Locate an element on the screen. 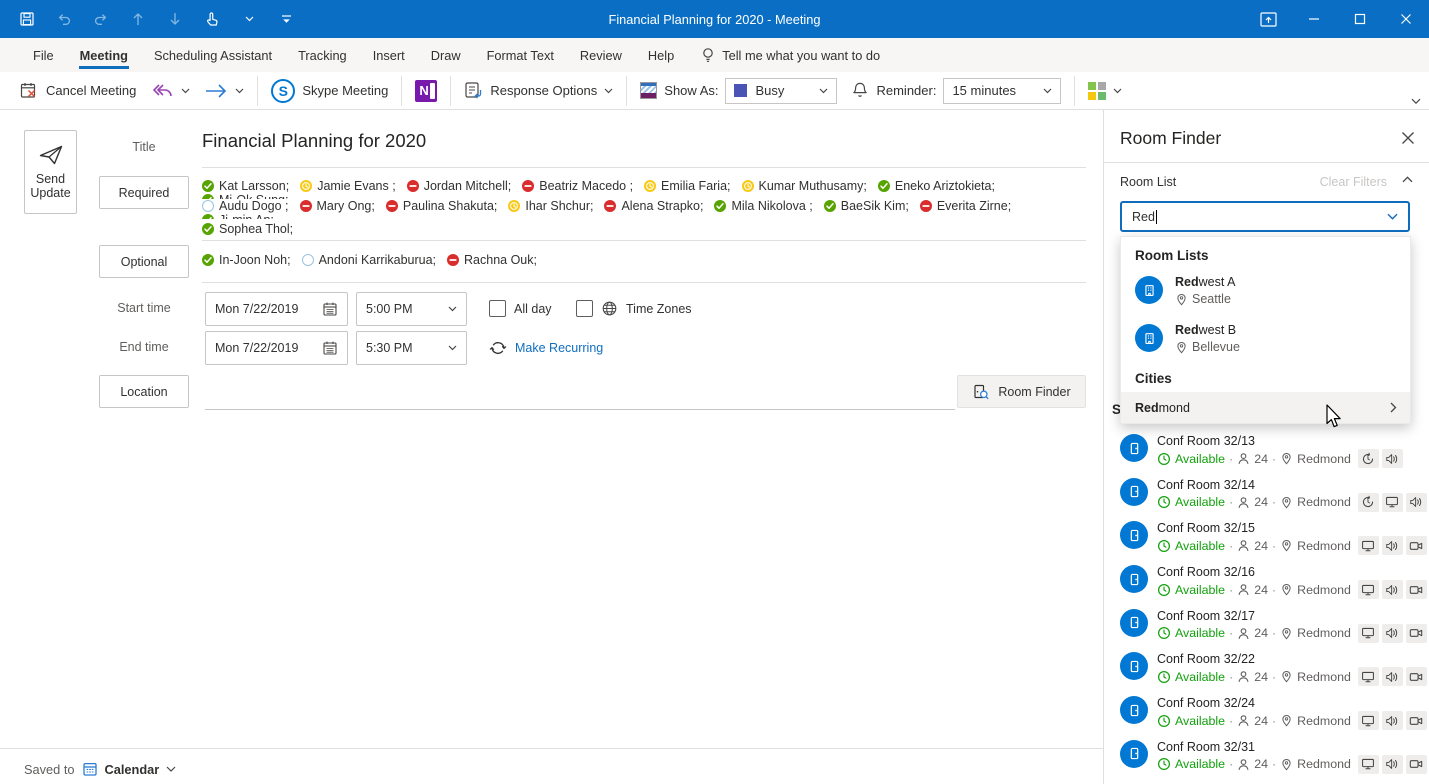 The width and height of the screenshot is (1429, 784). required-button: Required is located at coordinates (144, 192).